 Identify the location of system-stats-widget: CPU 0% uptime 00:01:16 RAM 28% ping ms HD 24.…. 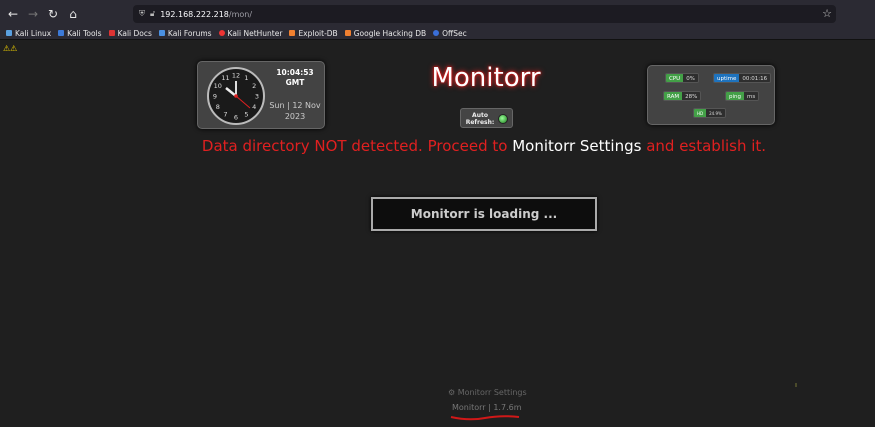
(711, 95).